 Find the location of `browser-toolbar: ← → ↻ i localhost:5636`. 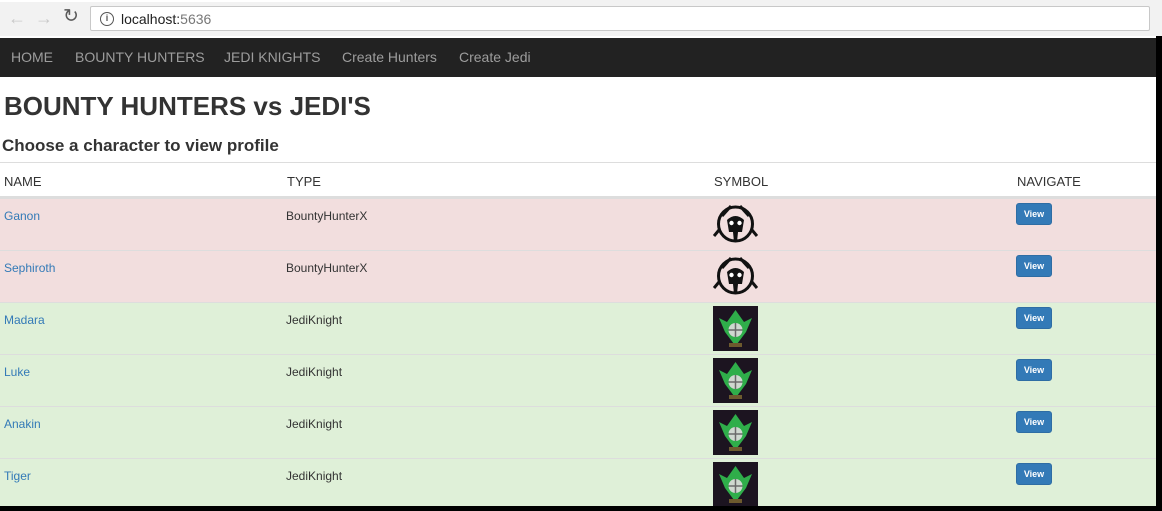

browser-toolbar: ← → ↻ i localhost:5636 is located at coordinates (581, 18).